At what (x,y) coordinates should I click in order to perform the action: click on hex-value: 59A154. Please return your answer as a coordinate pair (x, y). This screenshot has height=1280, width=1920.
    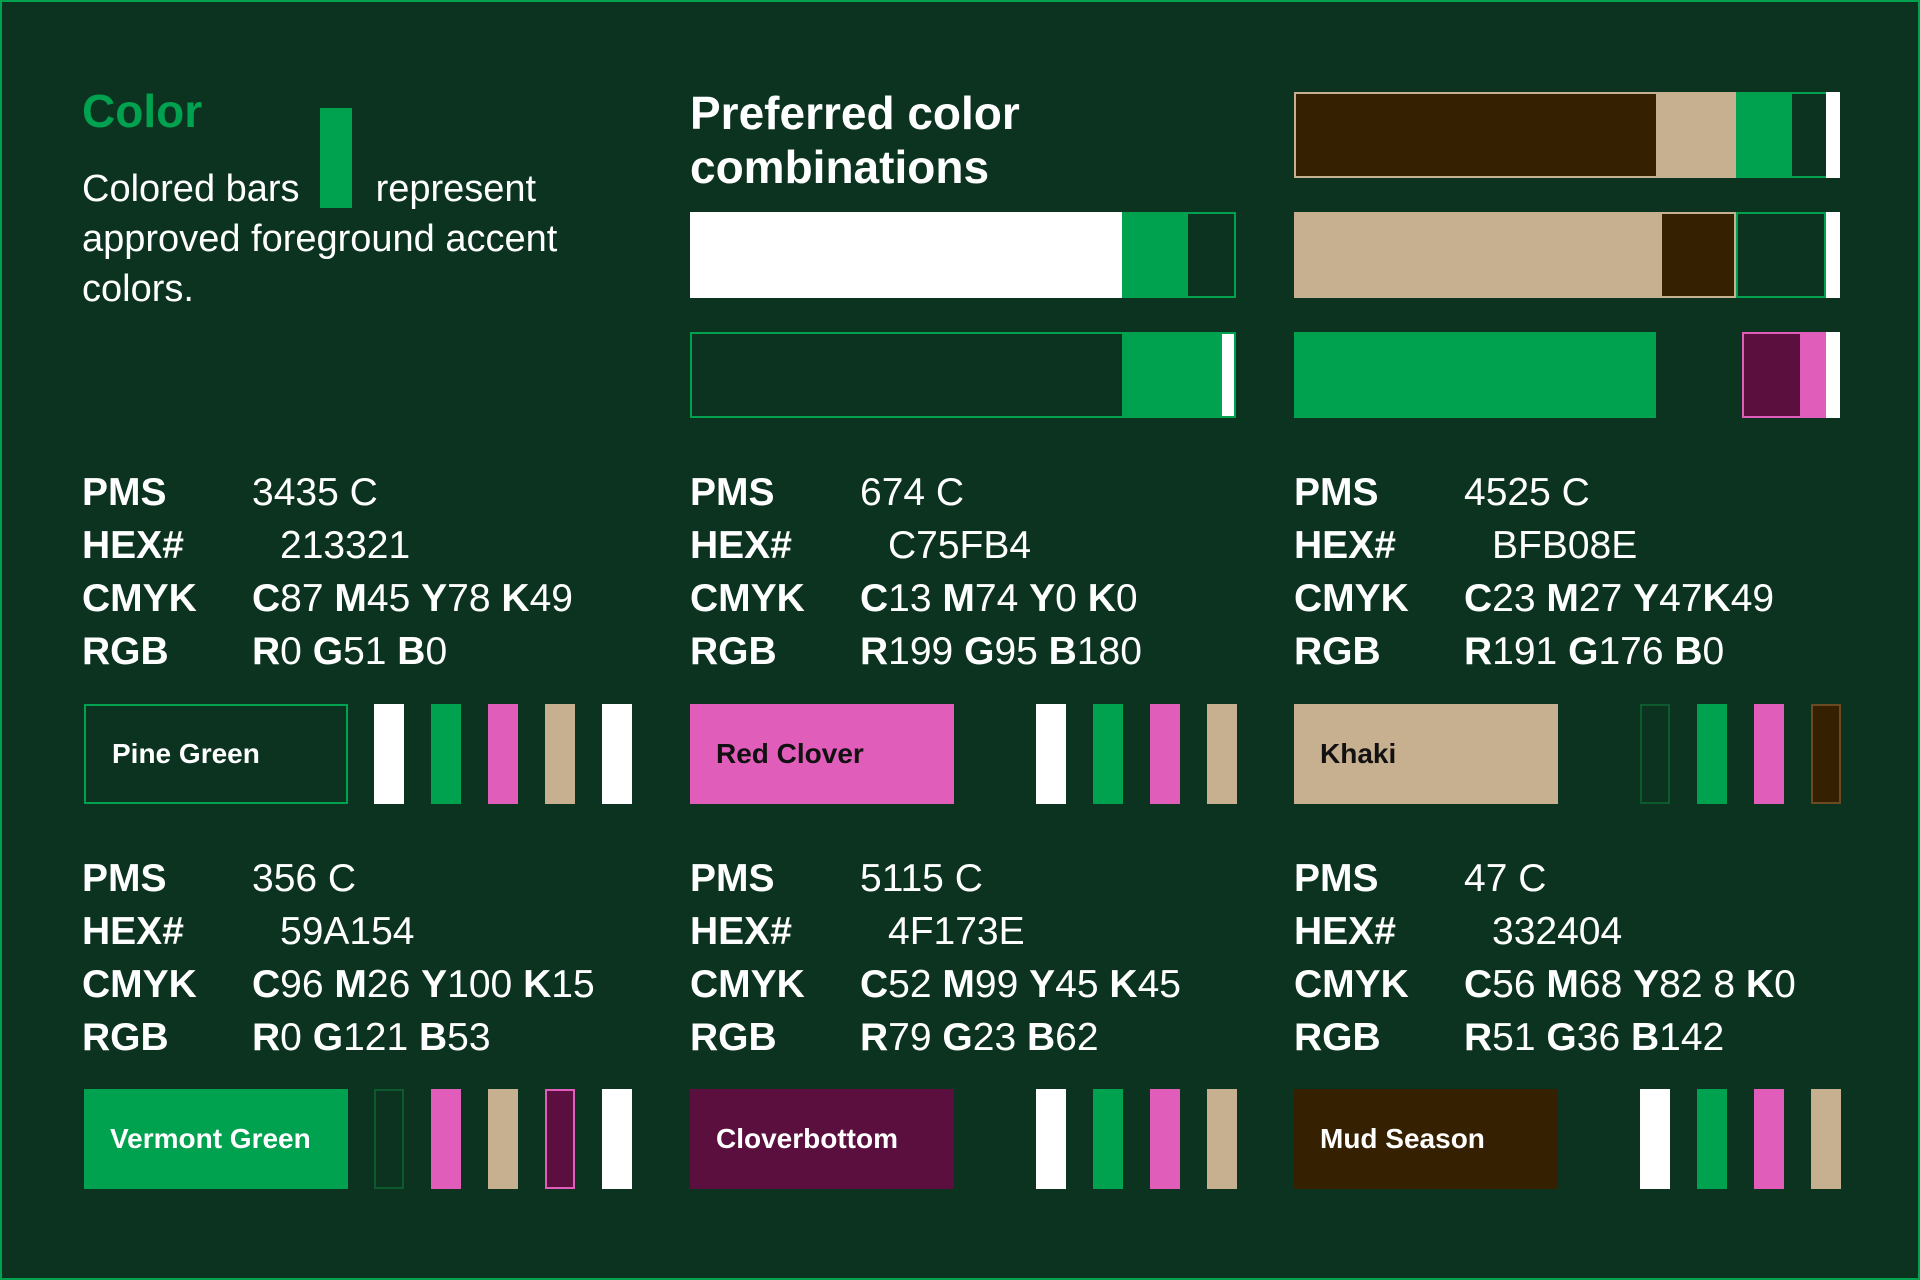
    Looking at the image, I should click on (347, 931).